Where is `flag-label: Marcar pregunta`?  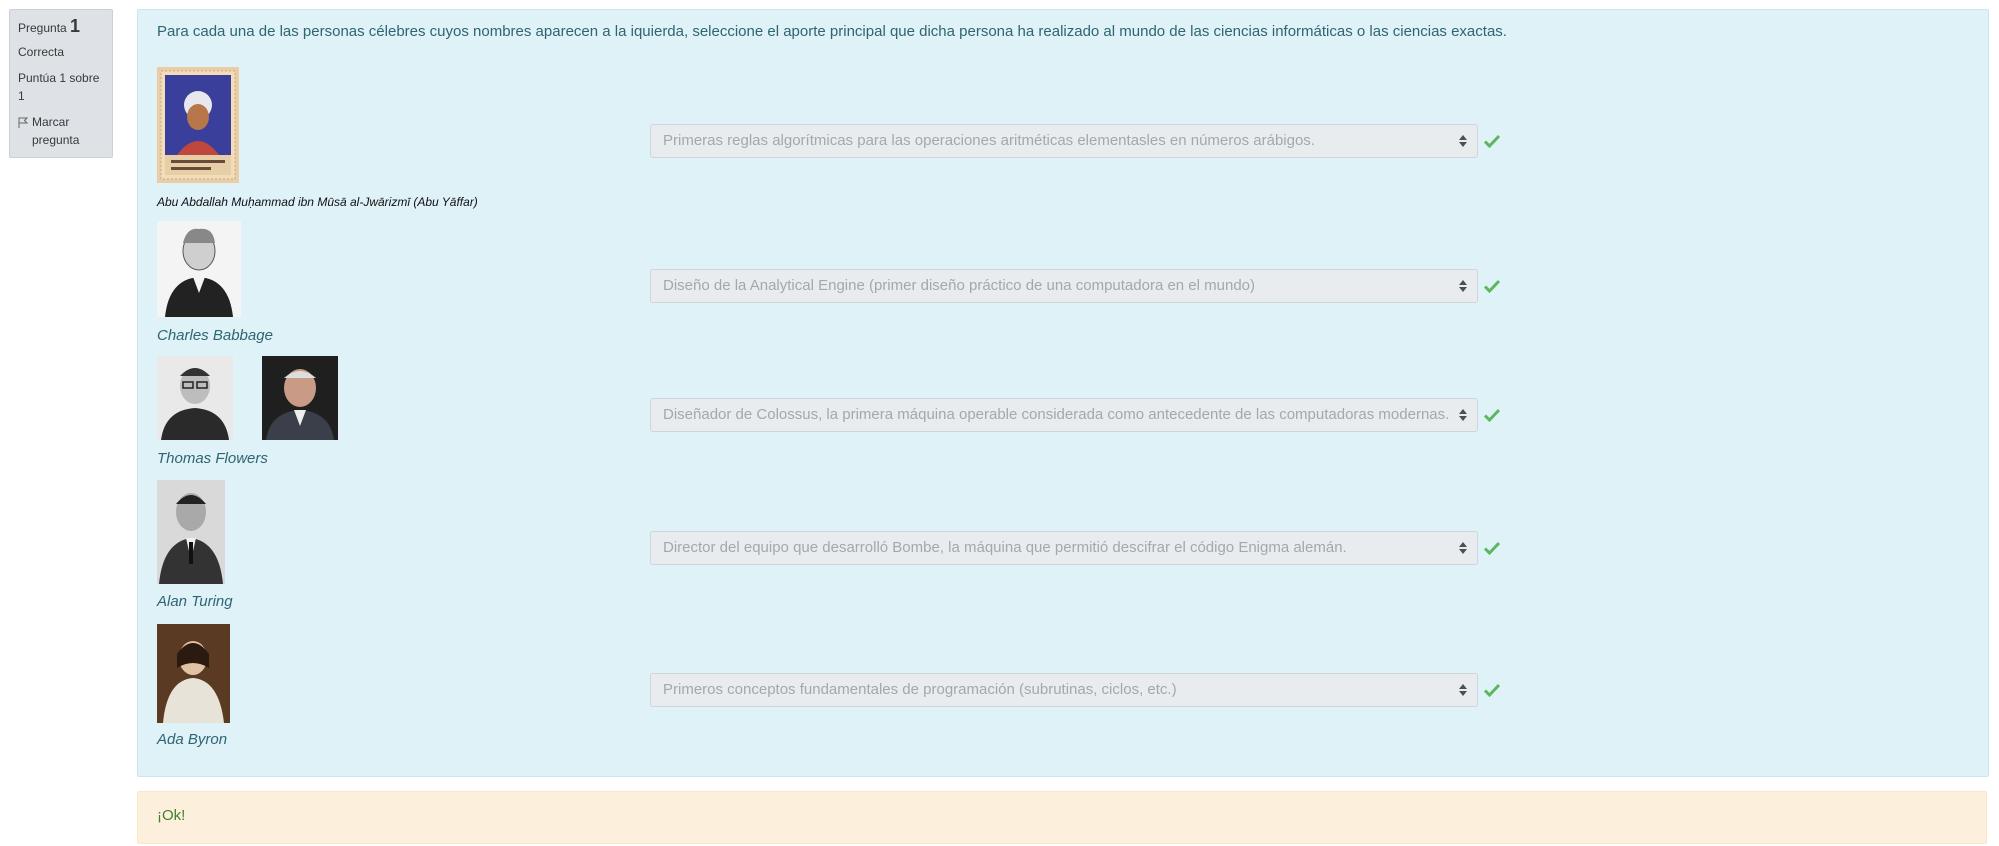
flag-label: Marcar pregunta is located at coordinates (56, 131).